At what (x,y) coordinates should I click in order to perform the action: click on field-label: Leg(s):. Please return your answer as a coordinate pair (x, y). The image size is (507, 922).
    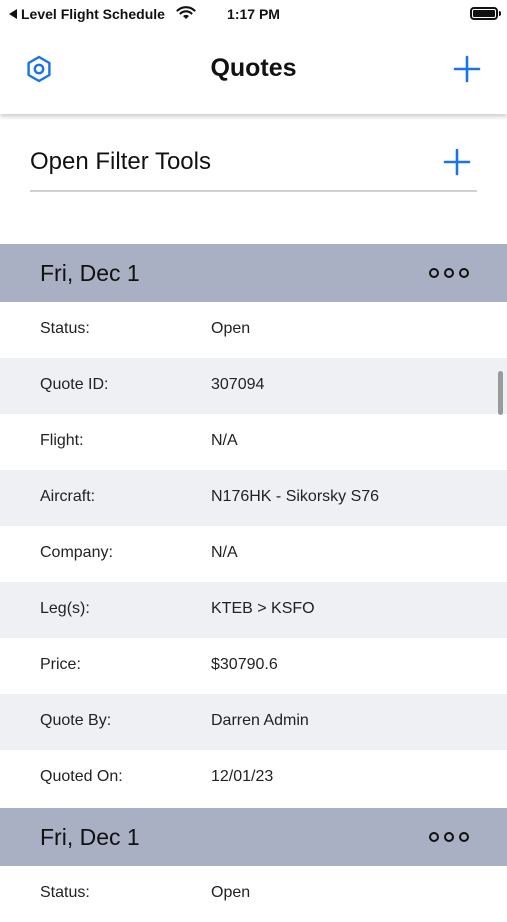
    Looking at the image, I should click on (65, 608).